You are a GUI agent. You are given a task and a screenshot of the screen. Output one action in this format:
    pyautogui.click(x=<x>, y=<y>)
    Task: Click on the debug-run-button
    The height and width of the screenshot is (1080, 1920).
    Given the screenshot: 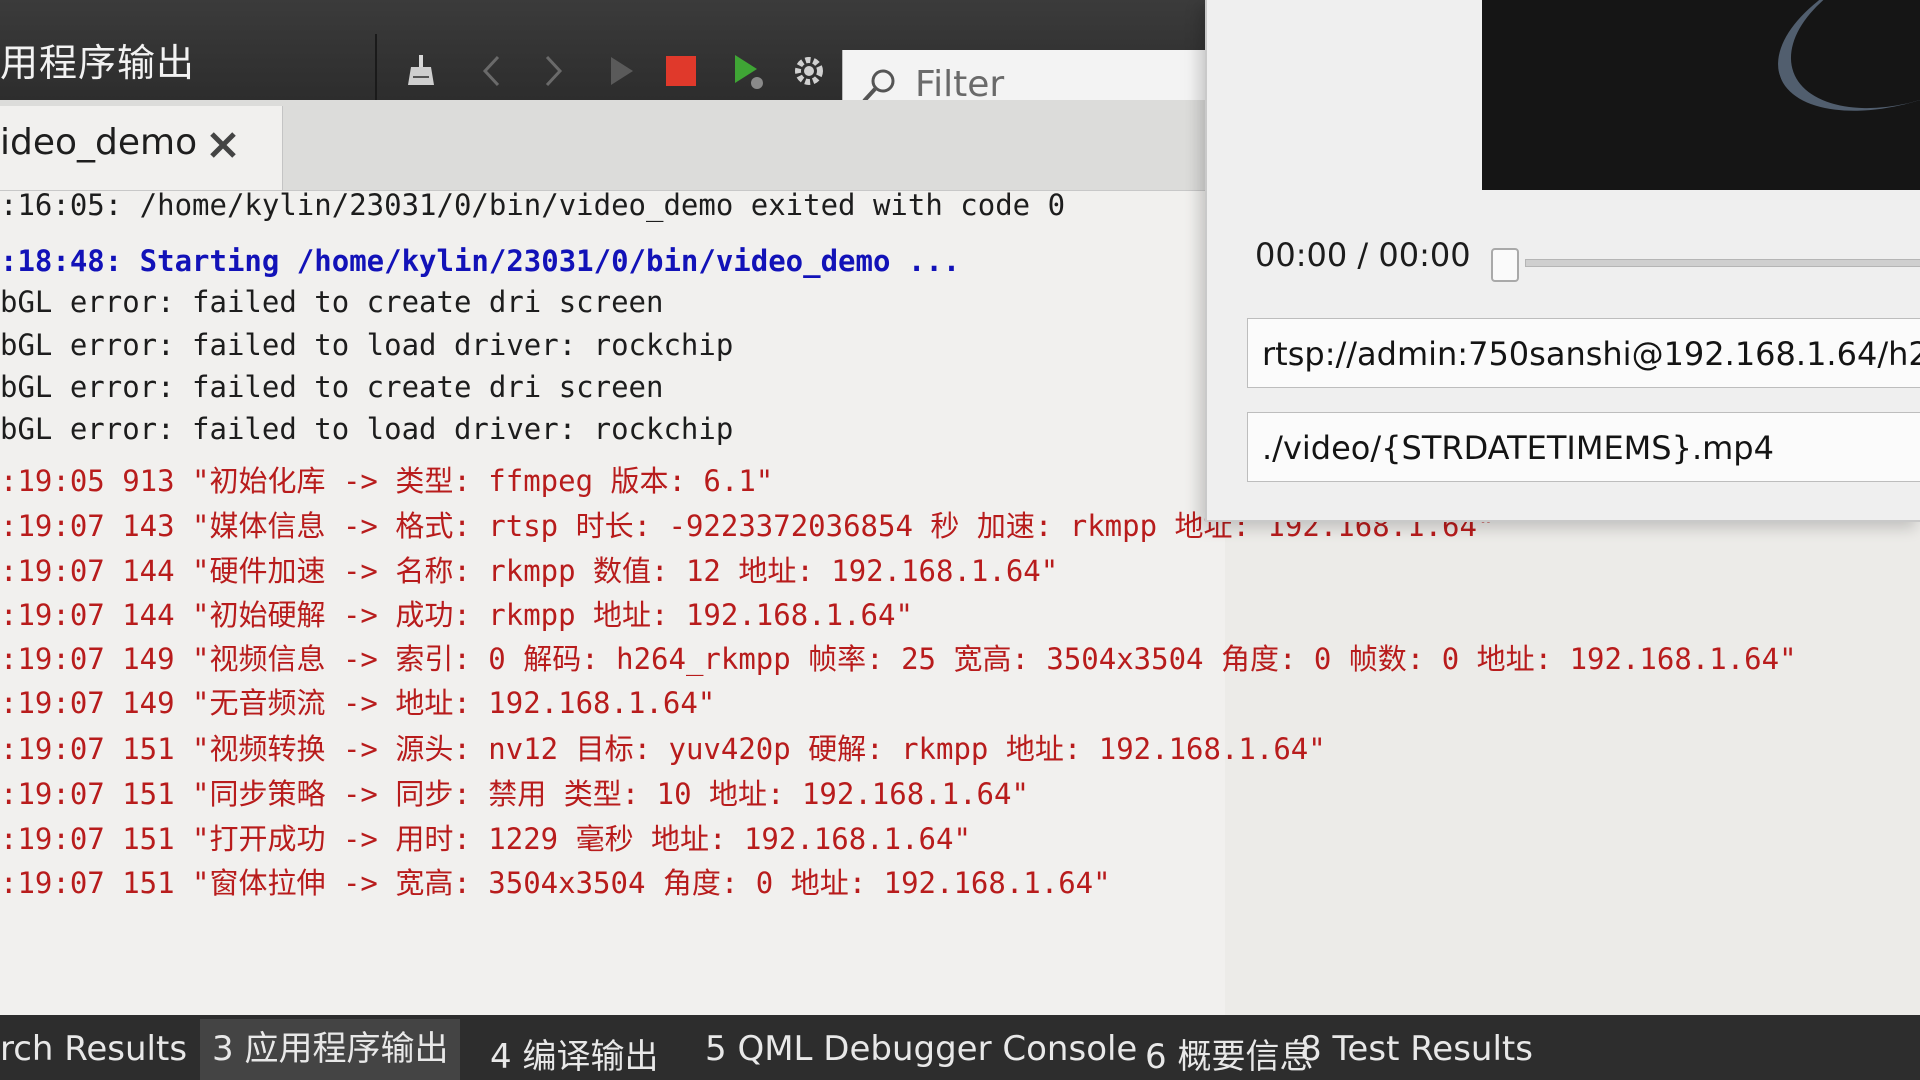 What is the action you would take?
    pyautogui.click(x=747, y=71)
    